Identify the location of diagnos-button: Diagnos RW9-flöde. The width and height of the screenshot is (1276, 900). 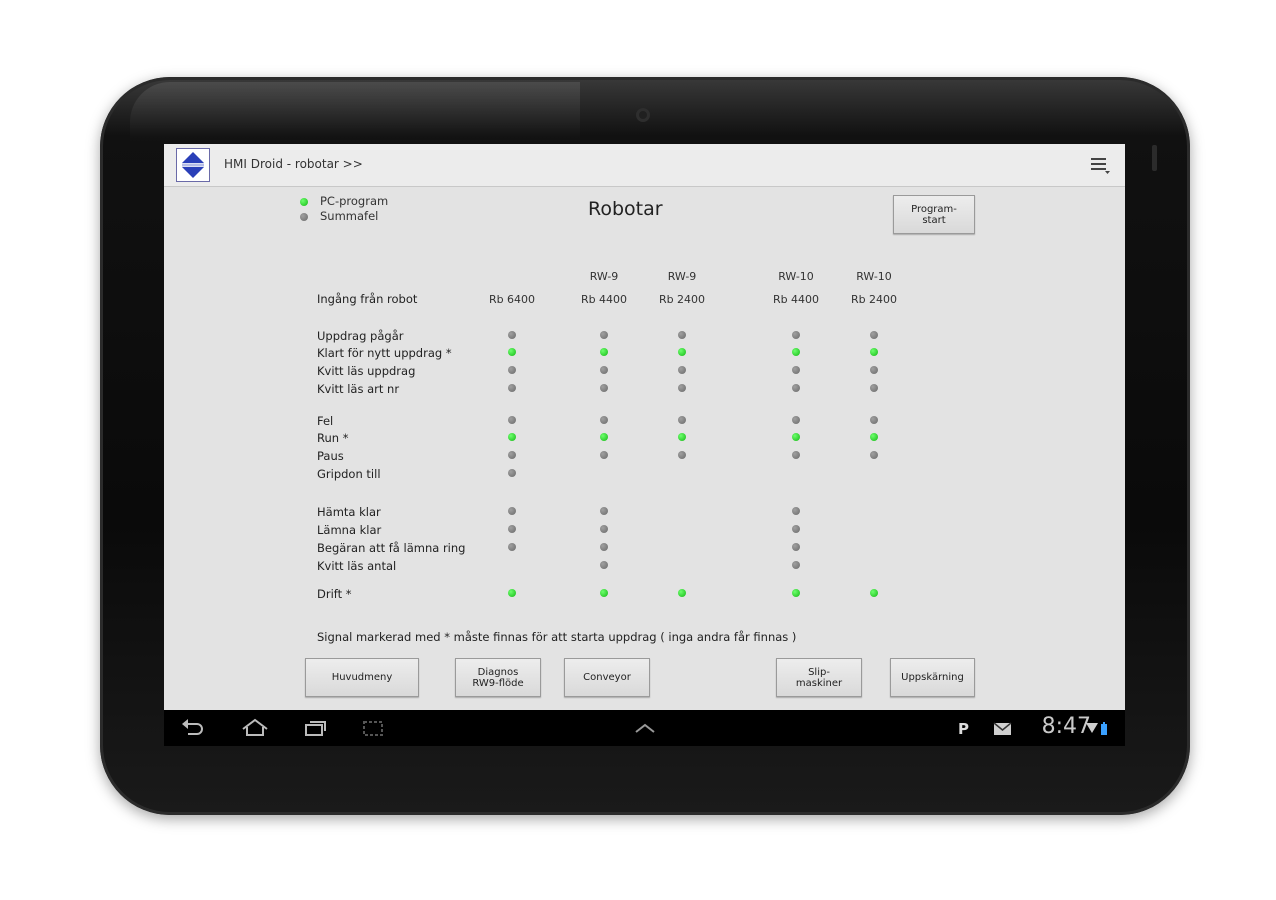
(498, 677).